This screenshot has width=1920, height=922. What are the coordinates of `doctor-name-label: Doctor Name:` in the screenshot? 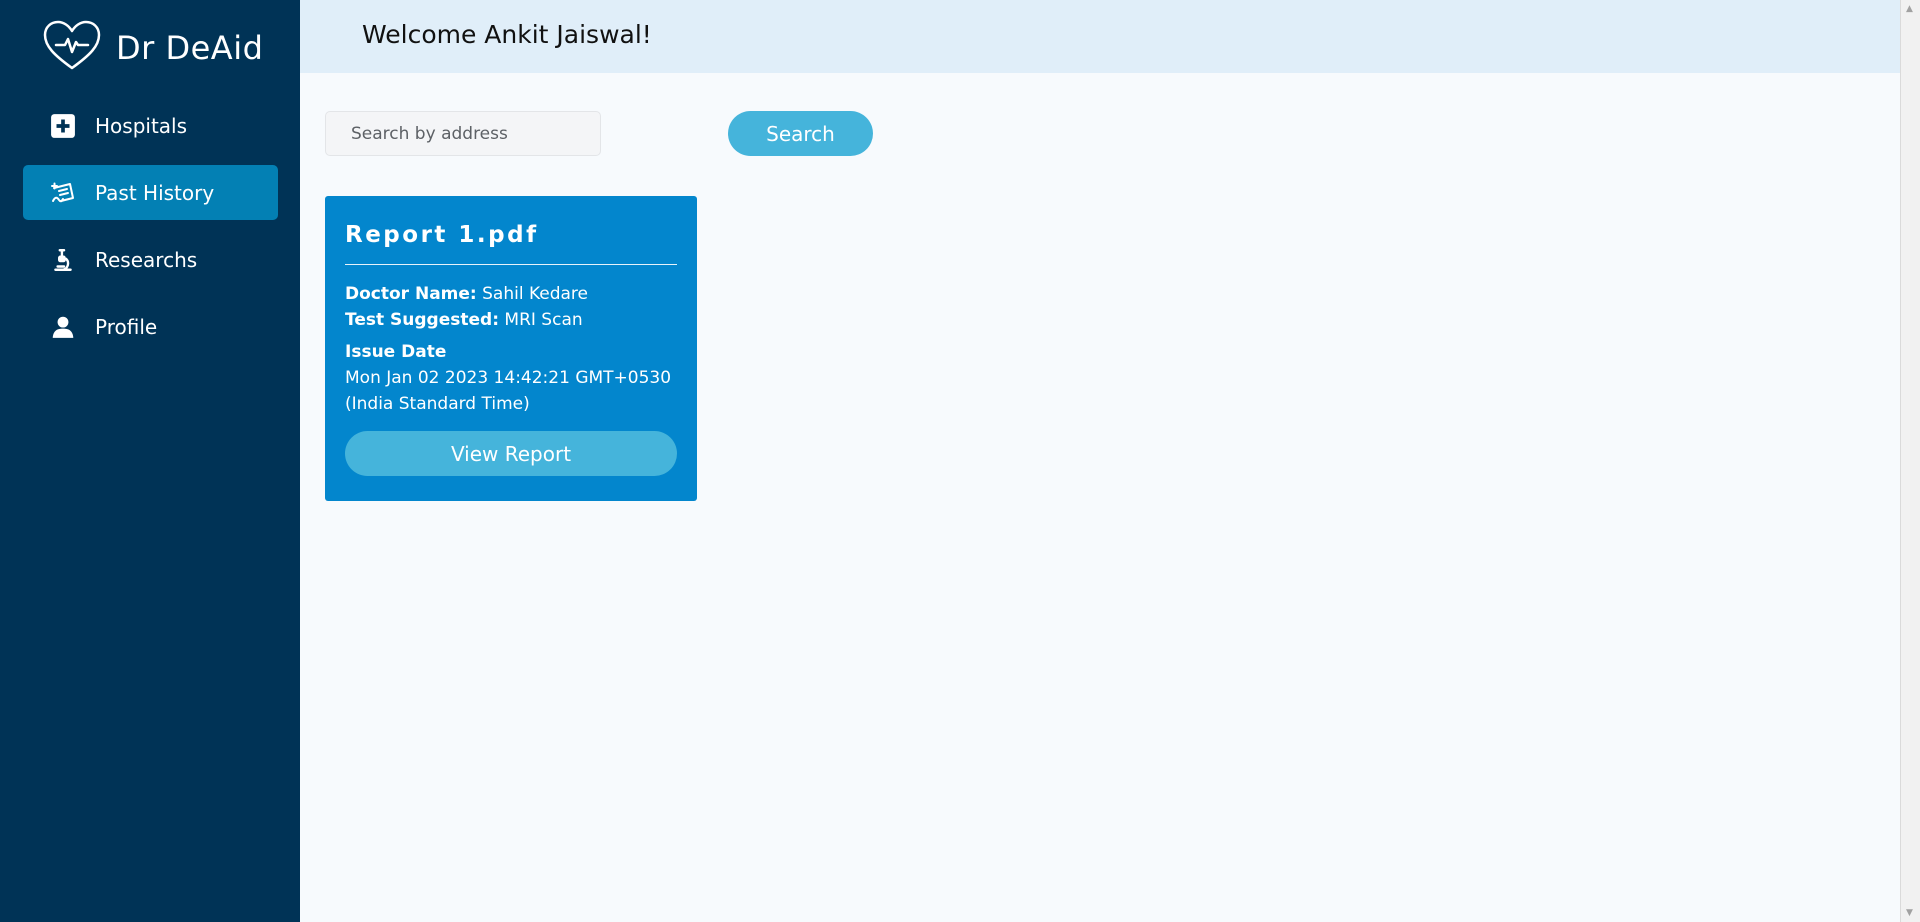 It's located at (411, 294).